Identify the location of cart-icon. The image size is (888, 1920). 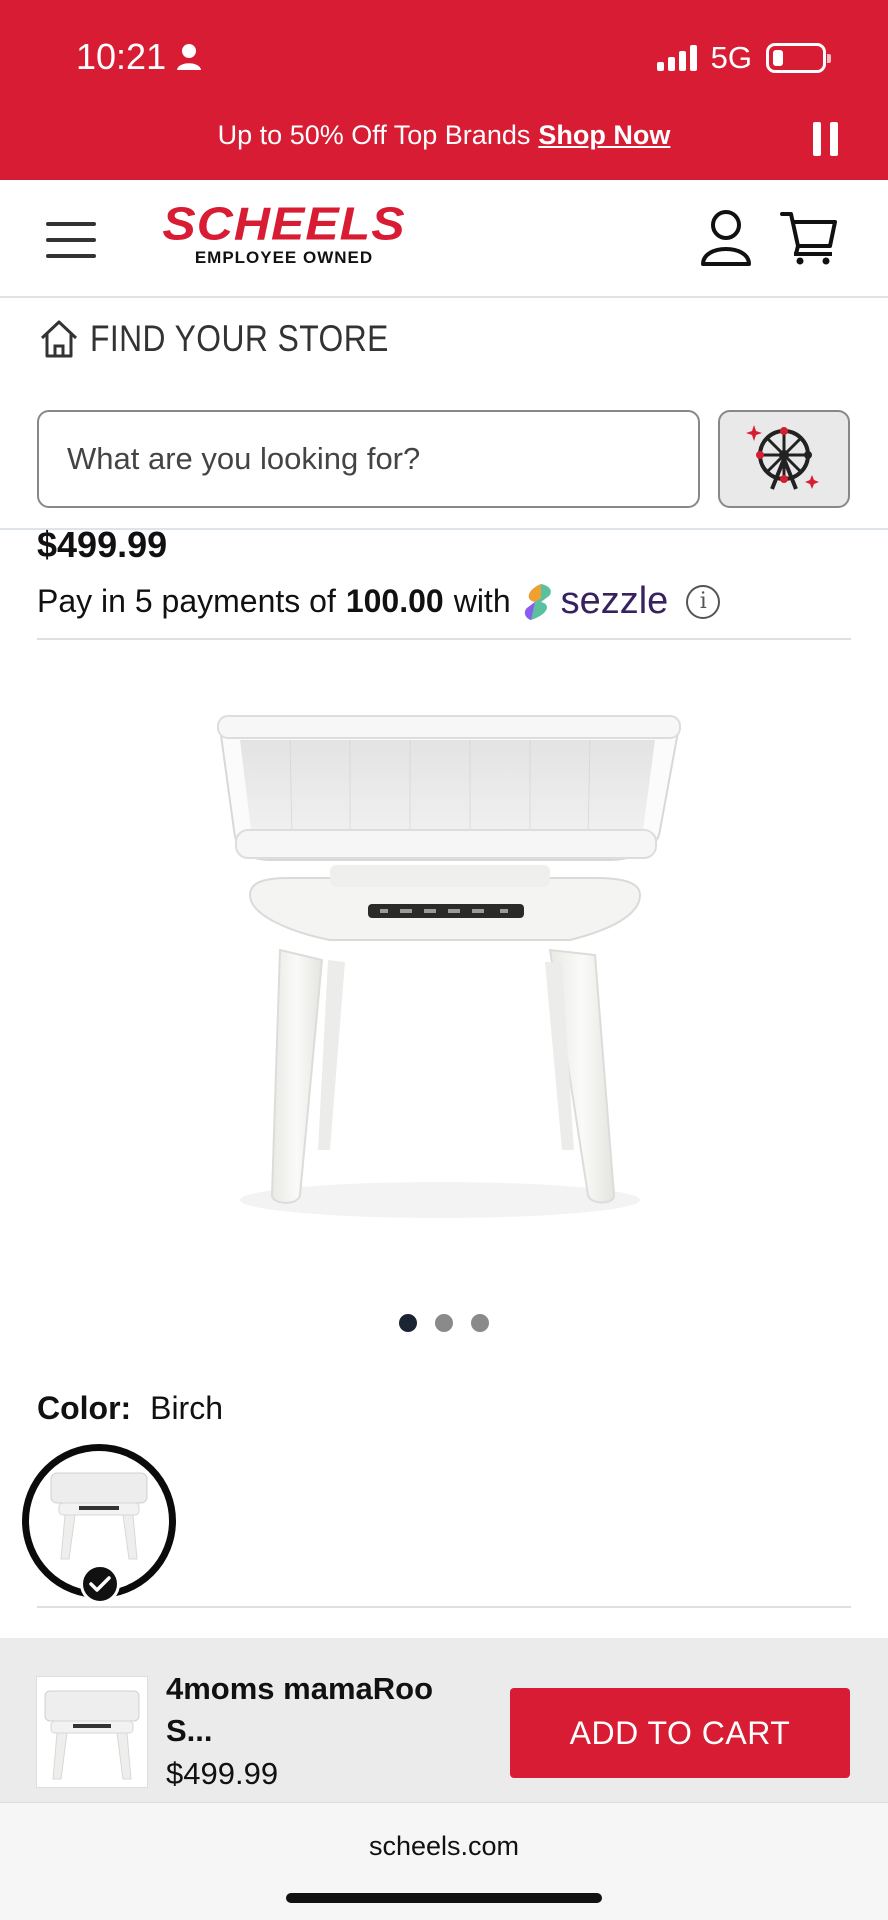
(809, 238).